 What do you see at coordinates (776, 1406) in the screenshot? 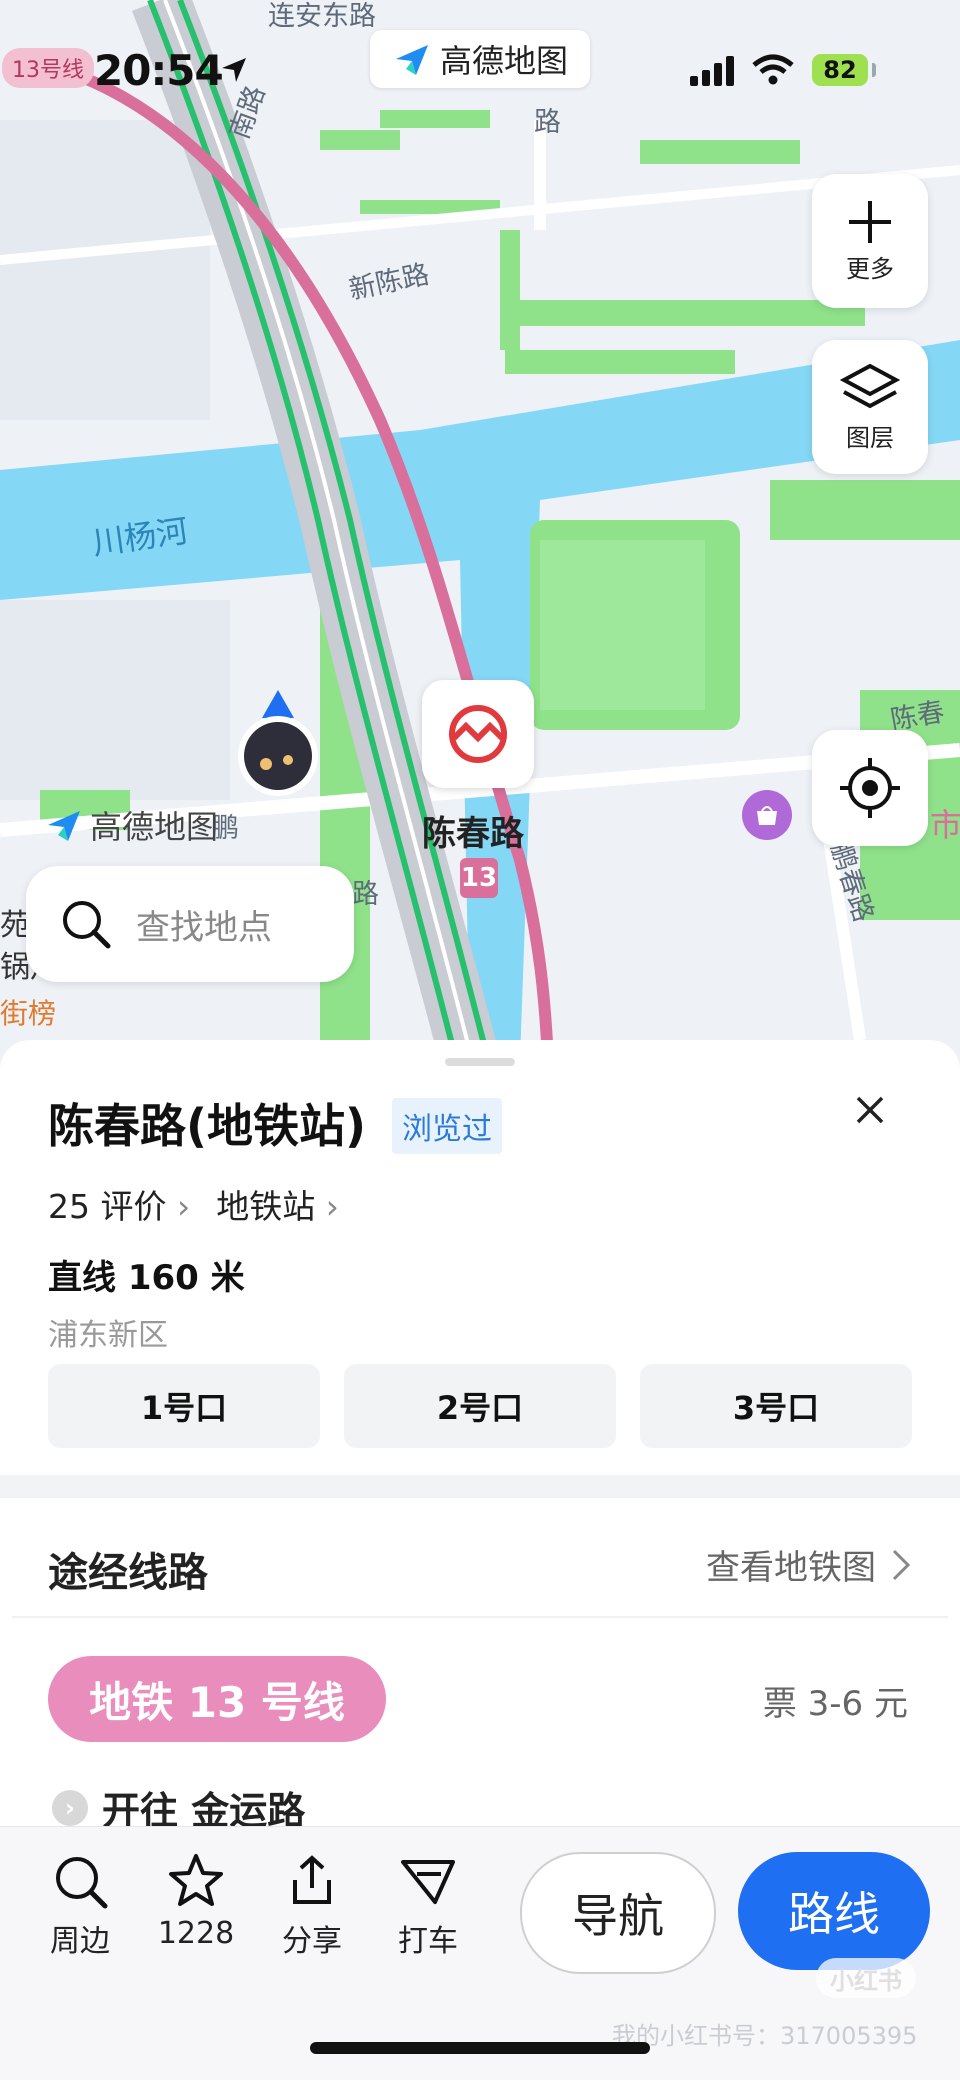
I see `exit-3-button: 3号口` at bounding box center [776, 1406].